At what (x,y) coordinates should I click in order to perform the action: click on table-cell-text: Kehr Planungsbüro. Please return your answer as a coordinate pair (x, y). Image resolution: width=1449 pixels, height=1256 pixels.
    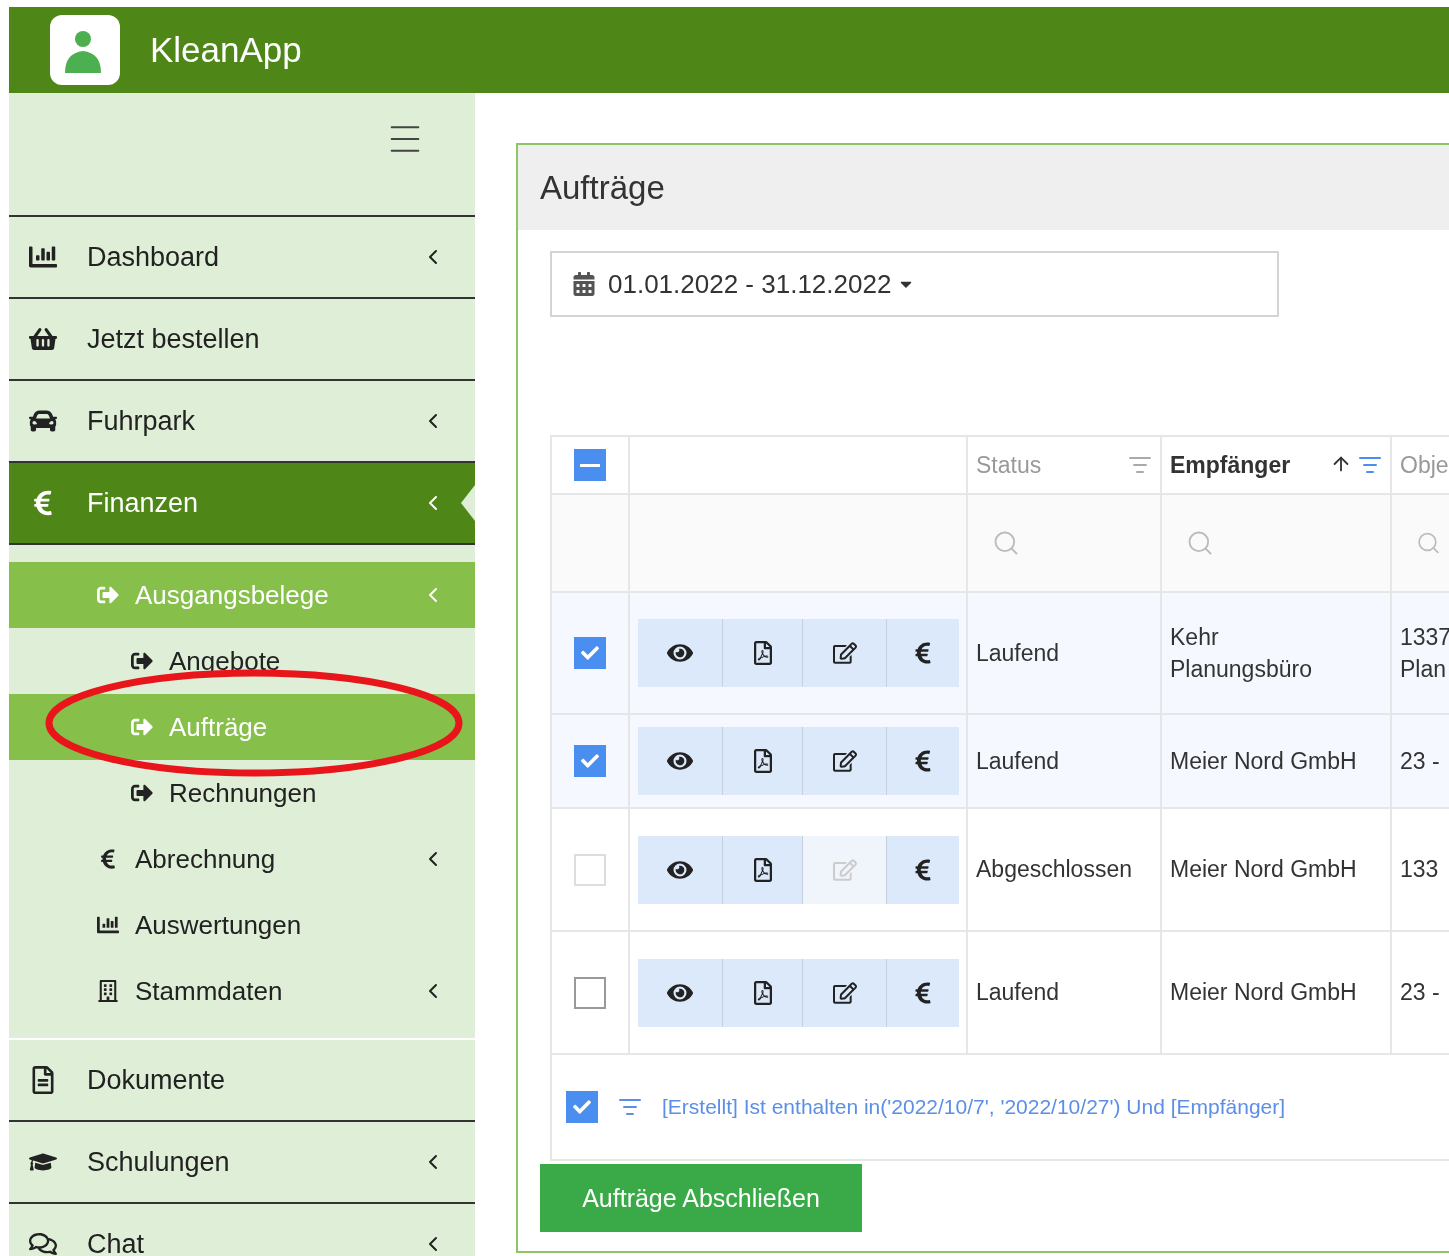
    Looking at the image, I should click on (1241, 653).